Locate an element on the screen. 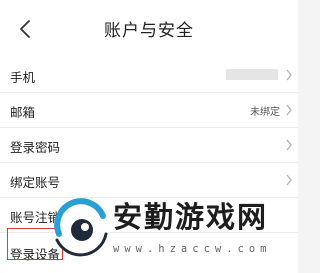  page-title: 账户与安全 is located at coordinates (149, 31).